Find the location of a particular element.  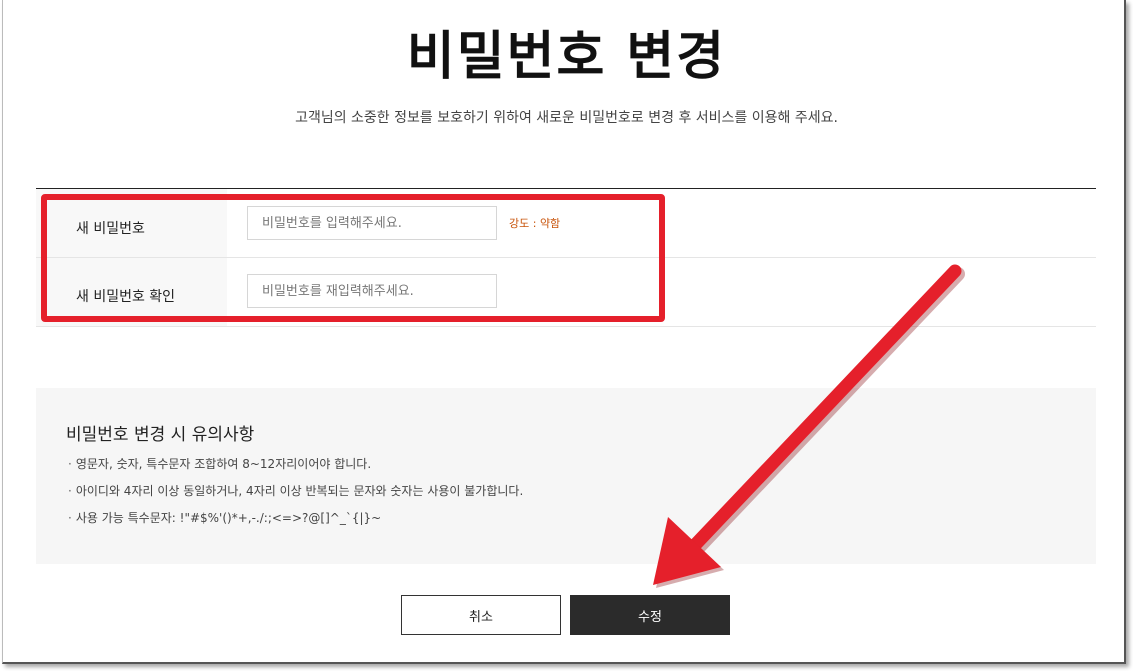

notice-title: 비밀번호 변경 시 유의사항 is located at coordinates (160, 435).